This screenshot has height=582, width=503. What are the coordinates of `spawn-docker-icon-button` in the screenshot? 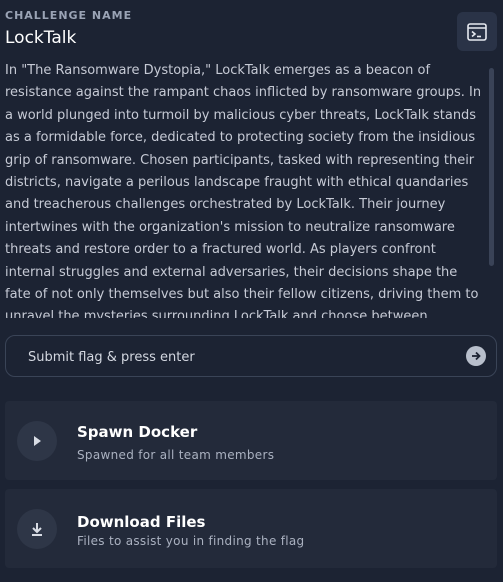 It's located at (37, 441).